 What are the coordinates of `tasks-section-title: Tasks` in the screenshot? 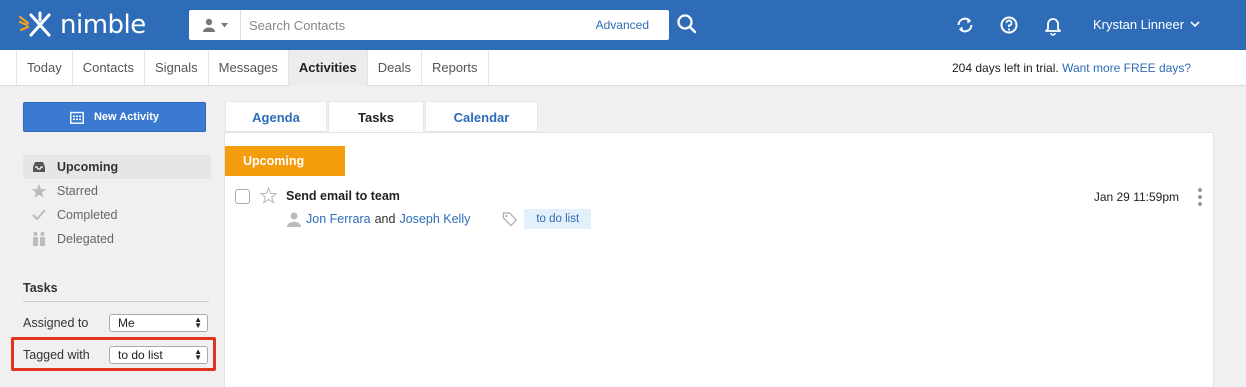 It's located at (116, 291).